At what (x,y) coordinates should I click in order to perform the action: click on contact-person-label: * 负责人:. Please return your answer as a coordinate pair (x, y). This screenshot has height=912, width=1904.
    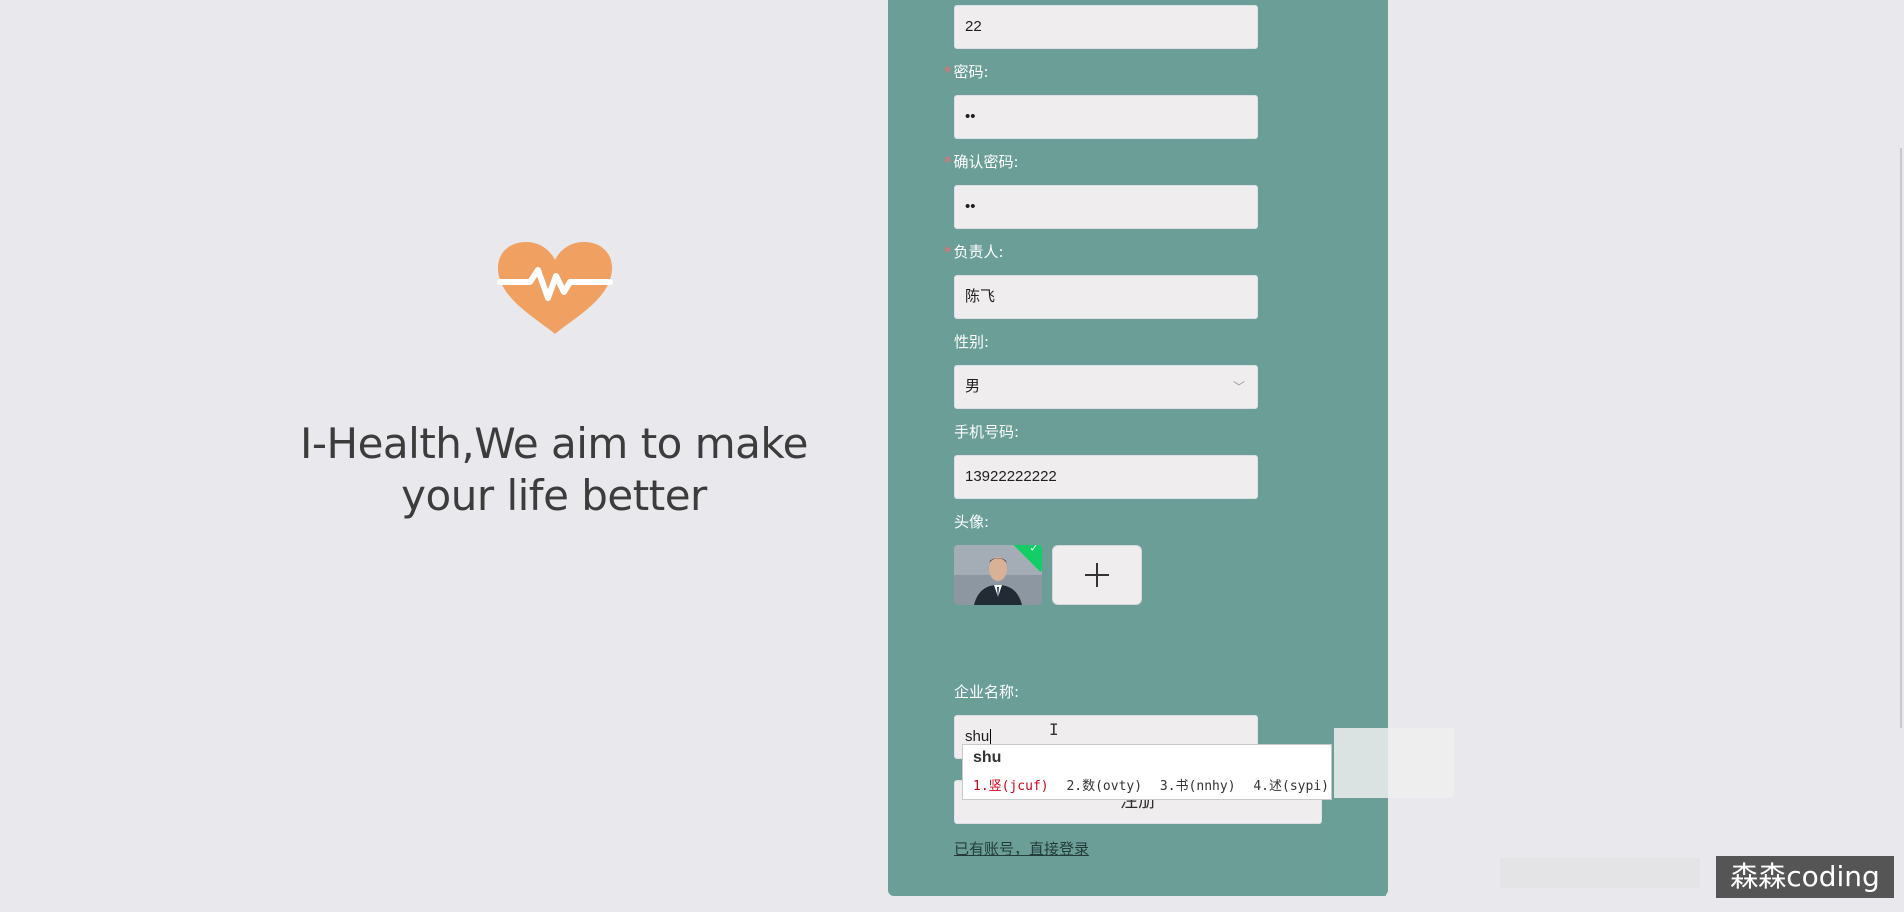
    Looking at the image, I should click on (974, 252).